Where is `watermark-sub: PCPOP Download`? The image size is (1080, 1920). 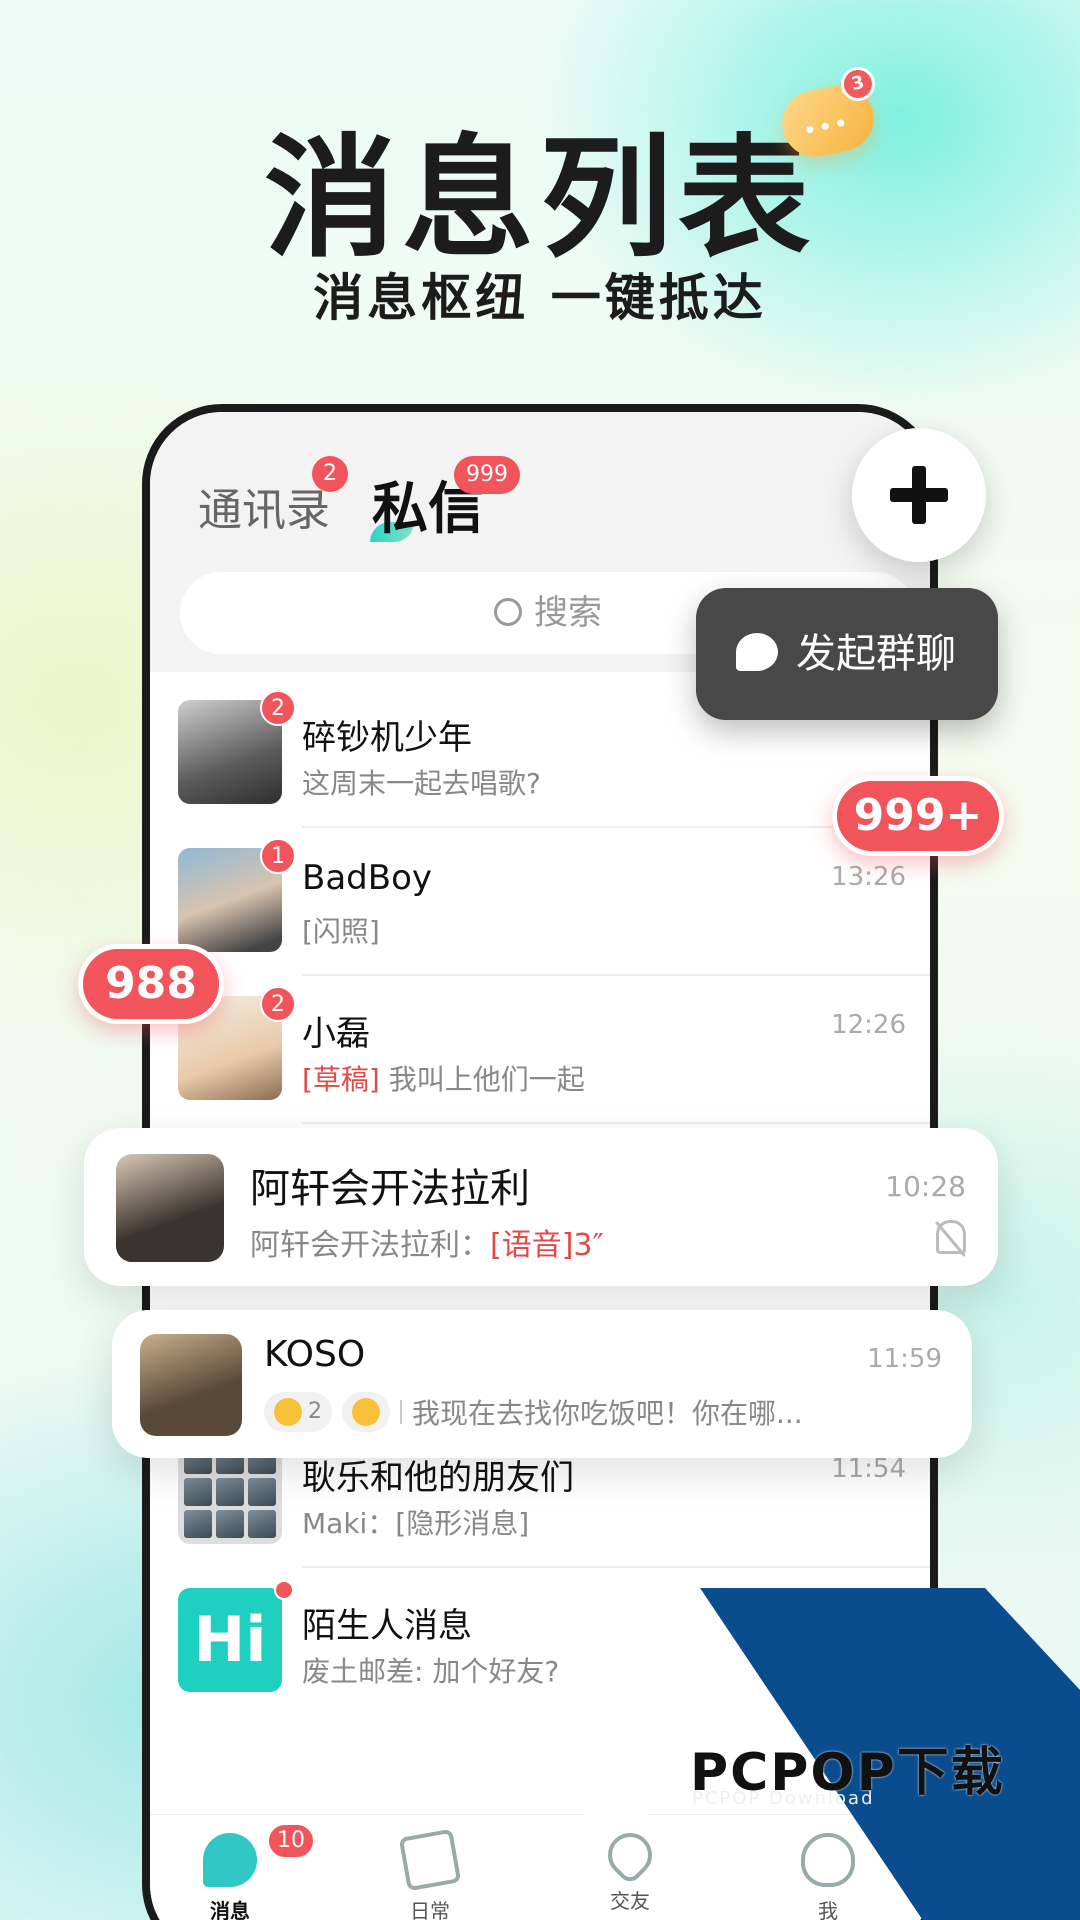 watermark-sub: PCPOP Download is located at coordinates (783, 1798).